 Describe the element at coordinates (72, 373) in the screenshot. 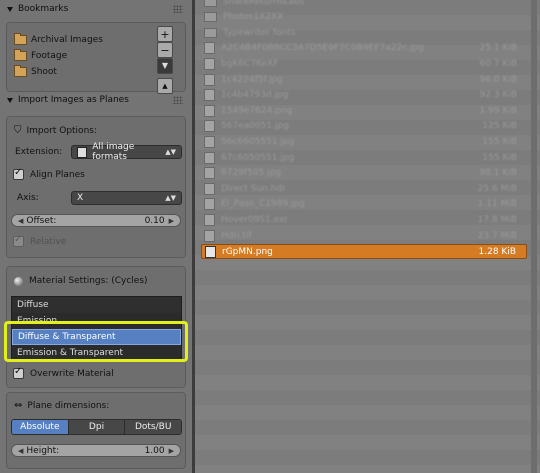

I see `overwrite-material-label: Overwrite Material` at that location.